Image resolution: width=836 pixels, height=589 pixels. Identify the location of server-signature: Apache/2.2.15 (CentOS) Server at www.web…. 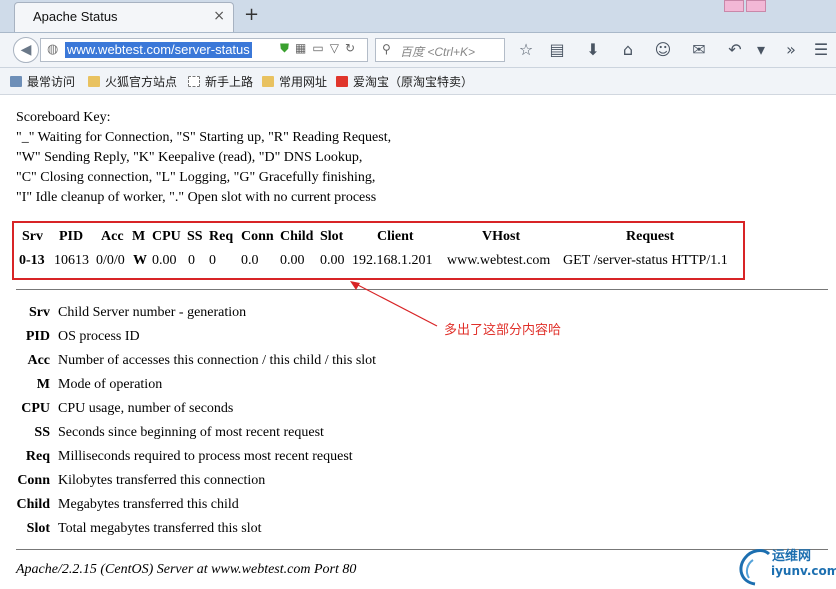
(186, 569).